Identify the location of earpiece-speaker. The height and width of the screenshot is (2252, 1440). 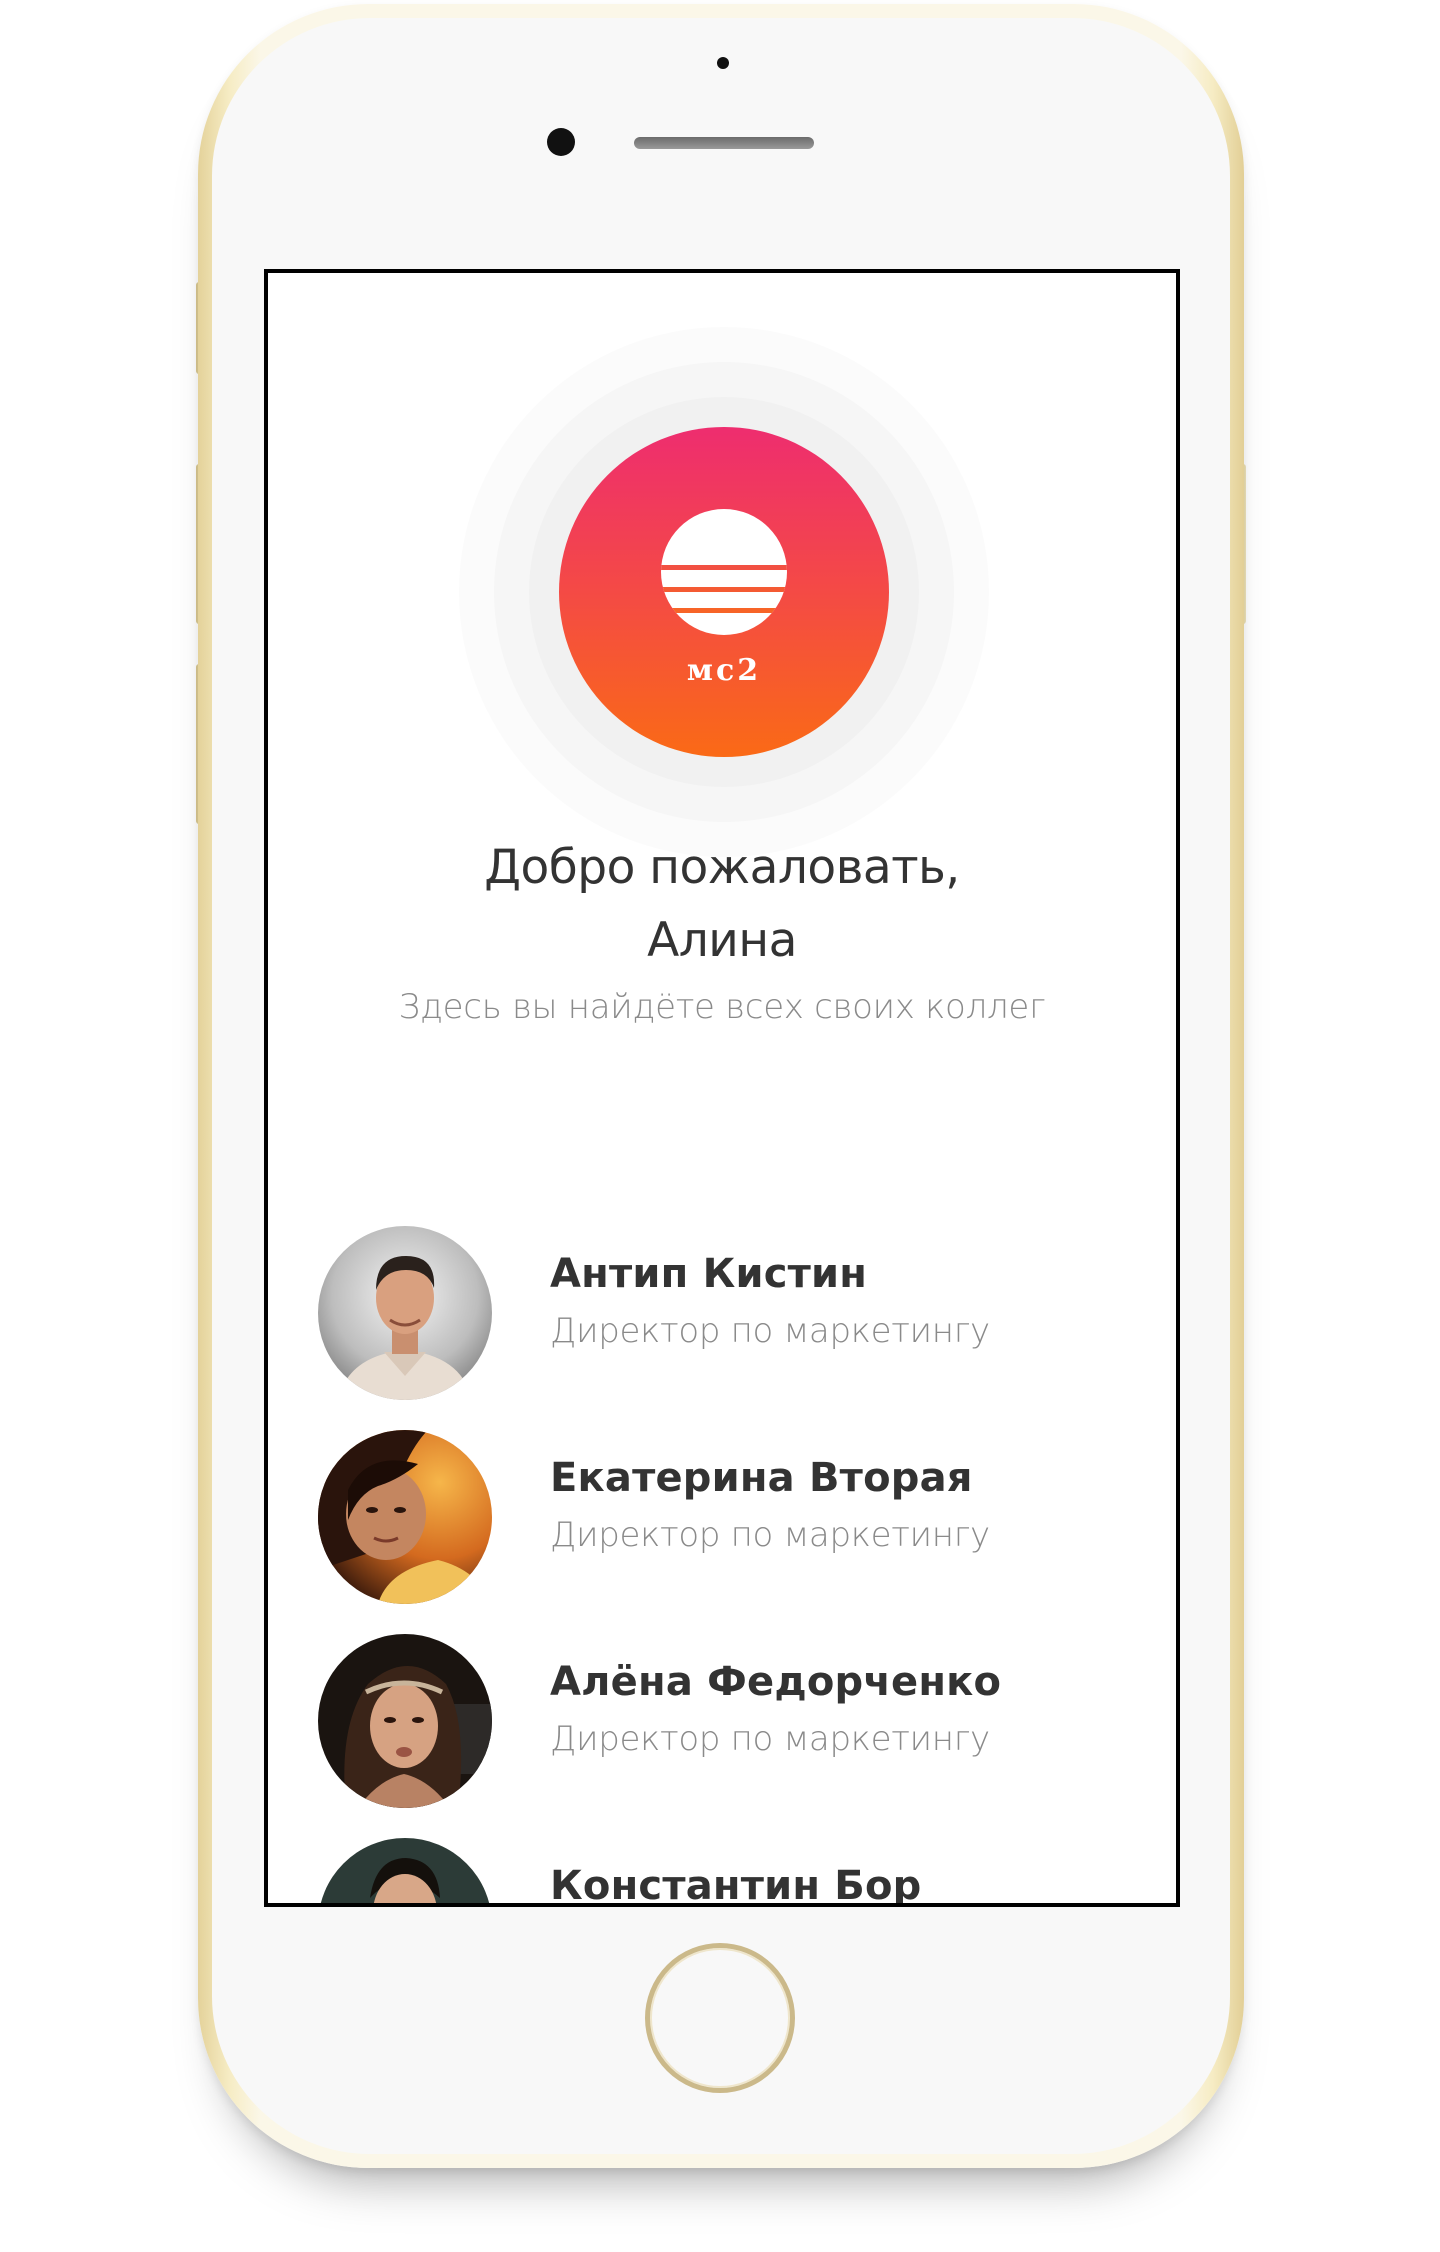
(724, 143).